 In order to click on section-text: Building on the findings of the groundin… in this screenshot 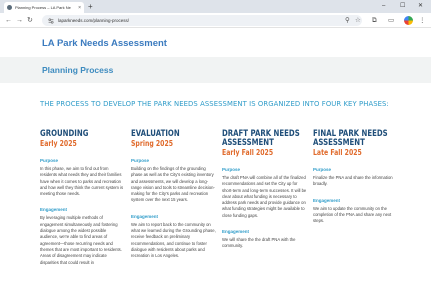, I will do `click(173, 184)`.